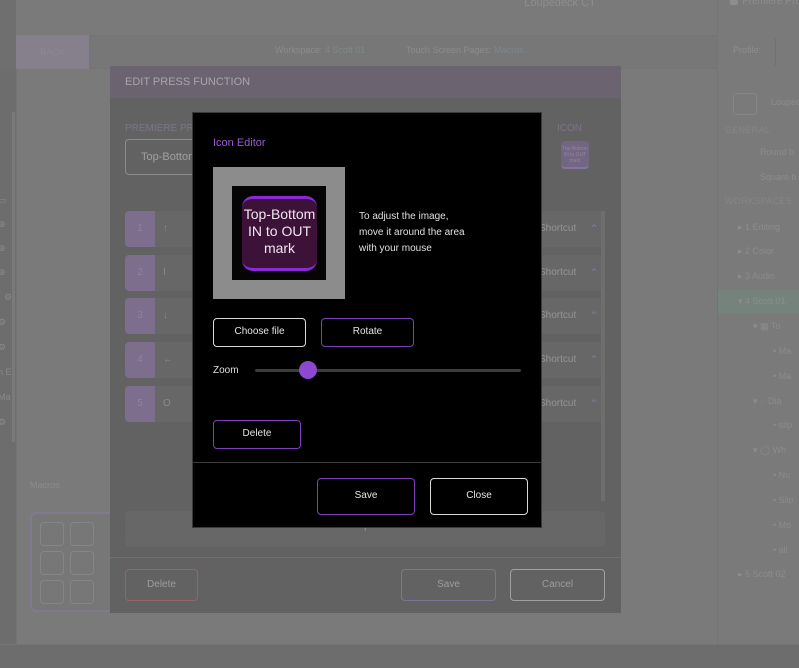 The width and height of the screenshot is (799, 668). I want to click on left-panel-scrollbar, so click(13, 277).